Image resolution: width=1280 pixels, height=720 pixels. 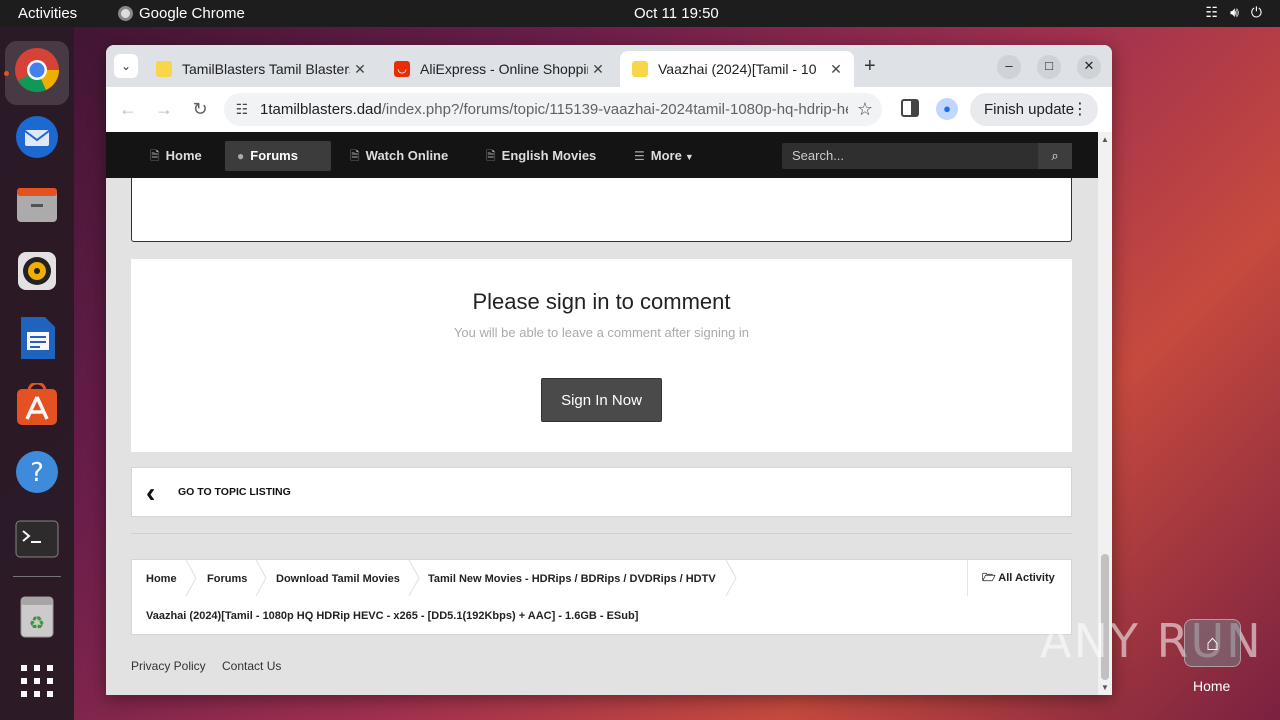 What do you see at coordinates (1026, 578) in the screenshot?
I see `all-activity-label: All Activity` at bounding box center [1026, 578].